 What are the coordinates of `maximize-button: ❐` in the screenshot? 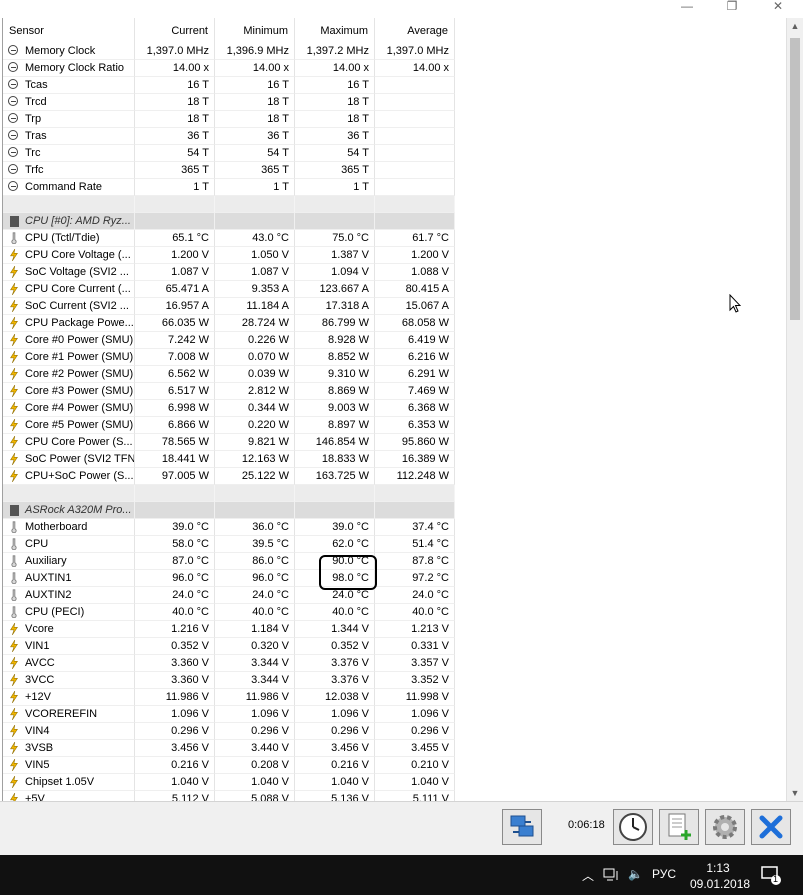 It's located at (732, 7).